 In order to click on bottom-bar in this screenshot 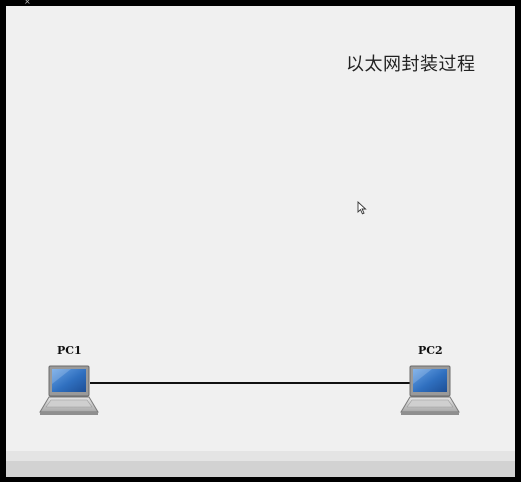, I will do `click(260, 464)`.